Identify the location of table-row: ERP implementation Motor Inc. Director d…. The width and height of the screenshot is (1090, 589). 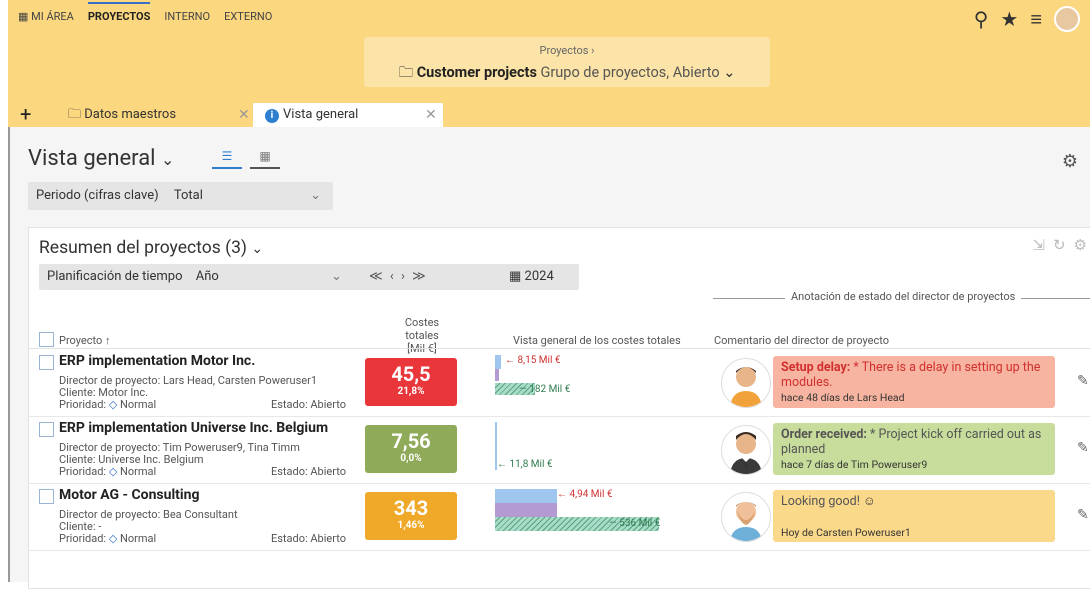
(559, 383).